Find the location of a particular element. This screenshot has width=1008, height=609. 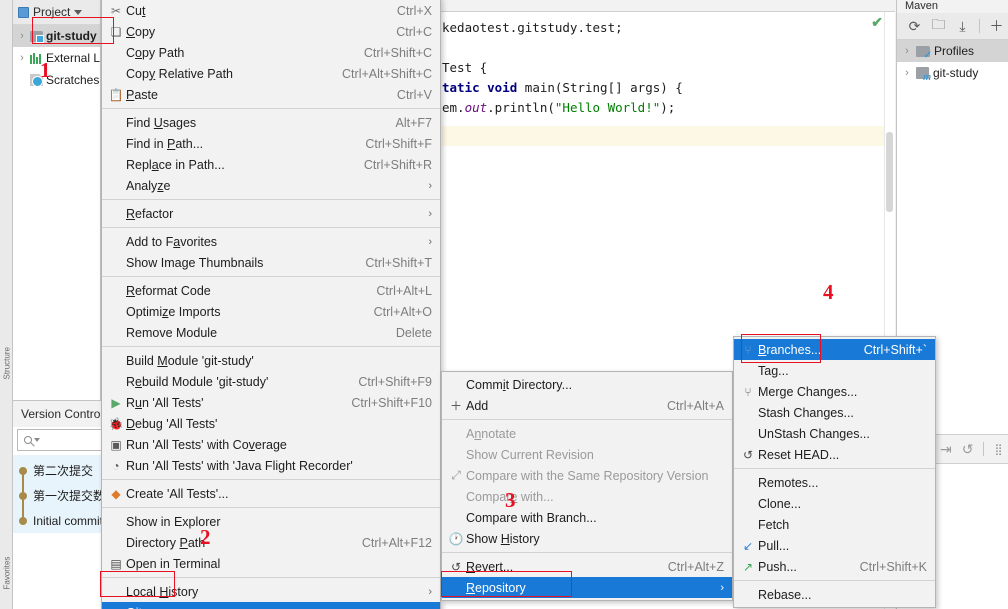

menu-item-label: Paste is located at coordinates (142, 94).